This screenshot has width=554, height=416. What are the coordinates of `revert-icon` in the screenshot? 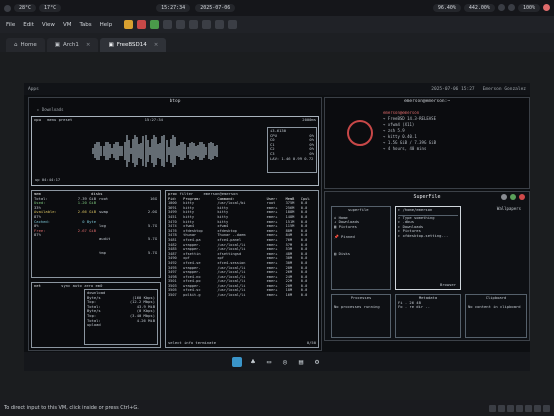 It's located at (181, 24).